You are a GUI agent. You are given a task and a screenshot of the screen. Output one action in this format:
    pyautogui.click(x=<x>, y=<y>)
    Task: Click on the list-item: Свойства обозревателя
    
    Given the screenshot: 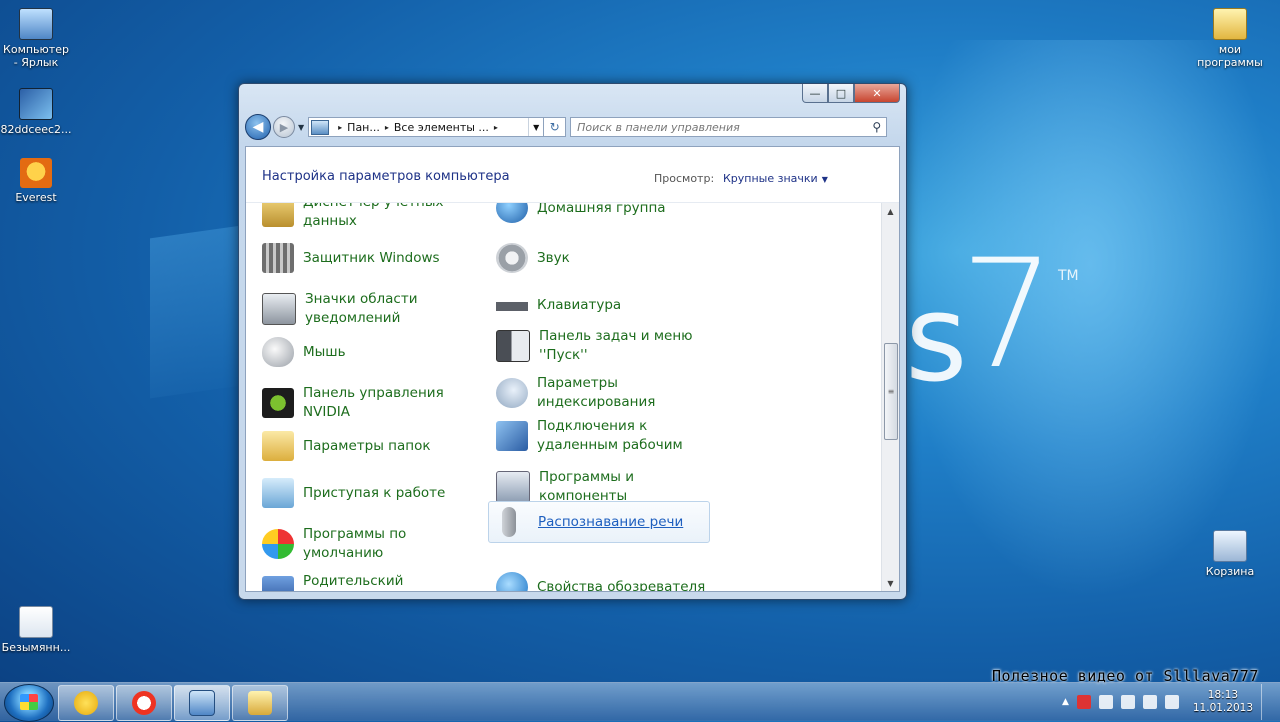 What is the action you would take?
    pyautogui.click(x=606, y=581)
    